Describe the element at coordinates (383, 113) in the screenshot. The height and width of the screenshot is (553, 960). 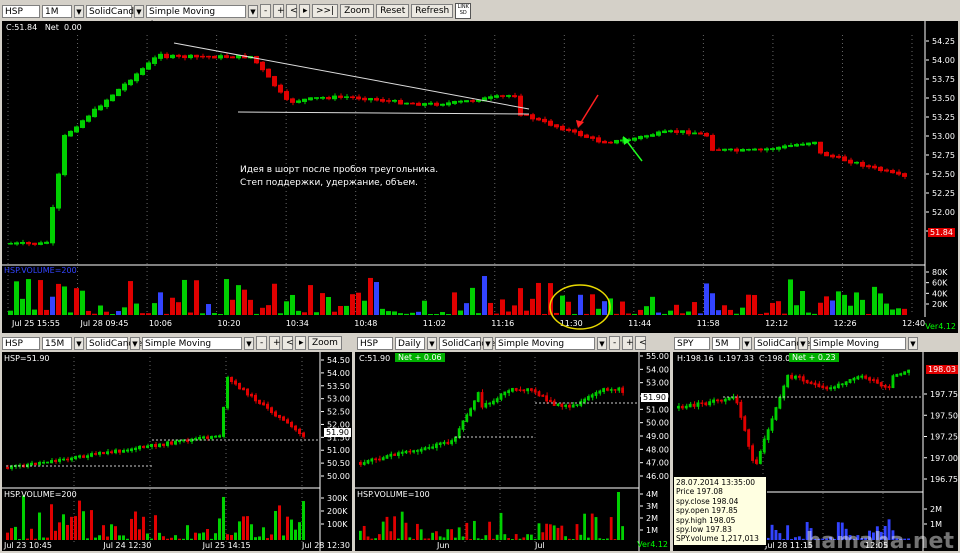
I see `support-trendline` at that location.